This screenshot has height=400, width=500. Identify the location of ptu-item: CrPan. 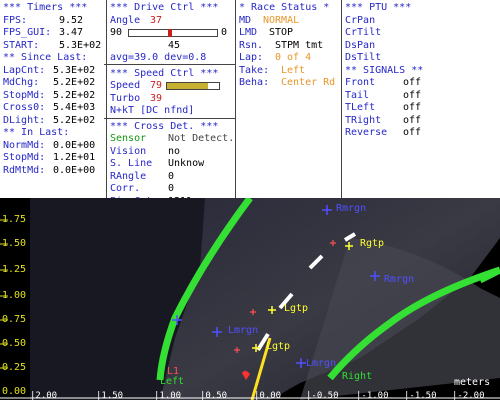
(360, 20).